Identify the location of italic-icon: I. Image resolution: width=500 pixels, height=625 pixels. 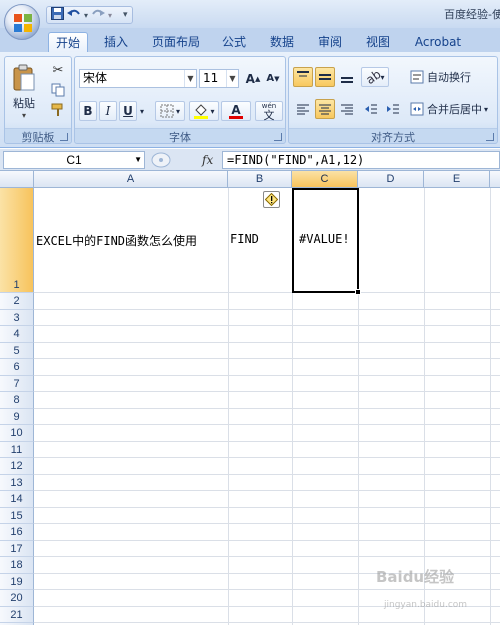
(108, 111).